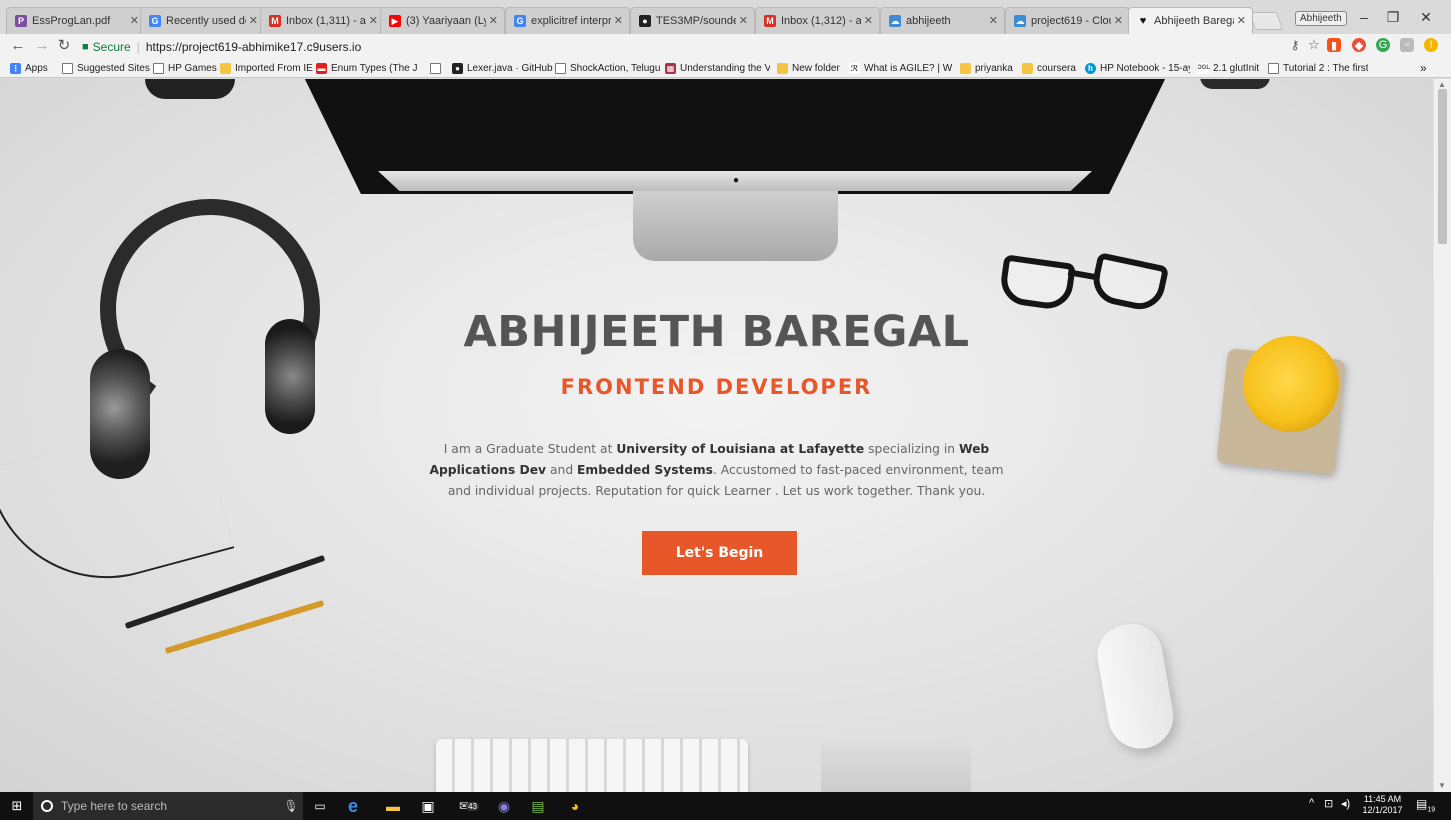  What do you see at coordinates (1049, 68) in the screenshot?
I see `bookmark-coursera: coursera` at bounding box center [1049, 68].